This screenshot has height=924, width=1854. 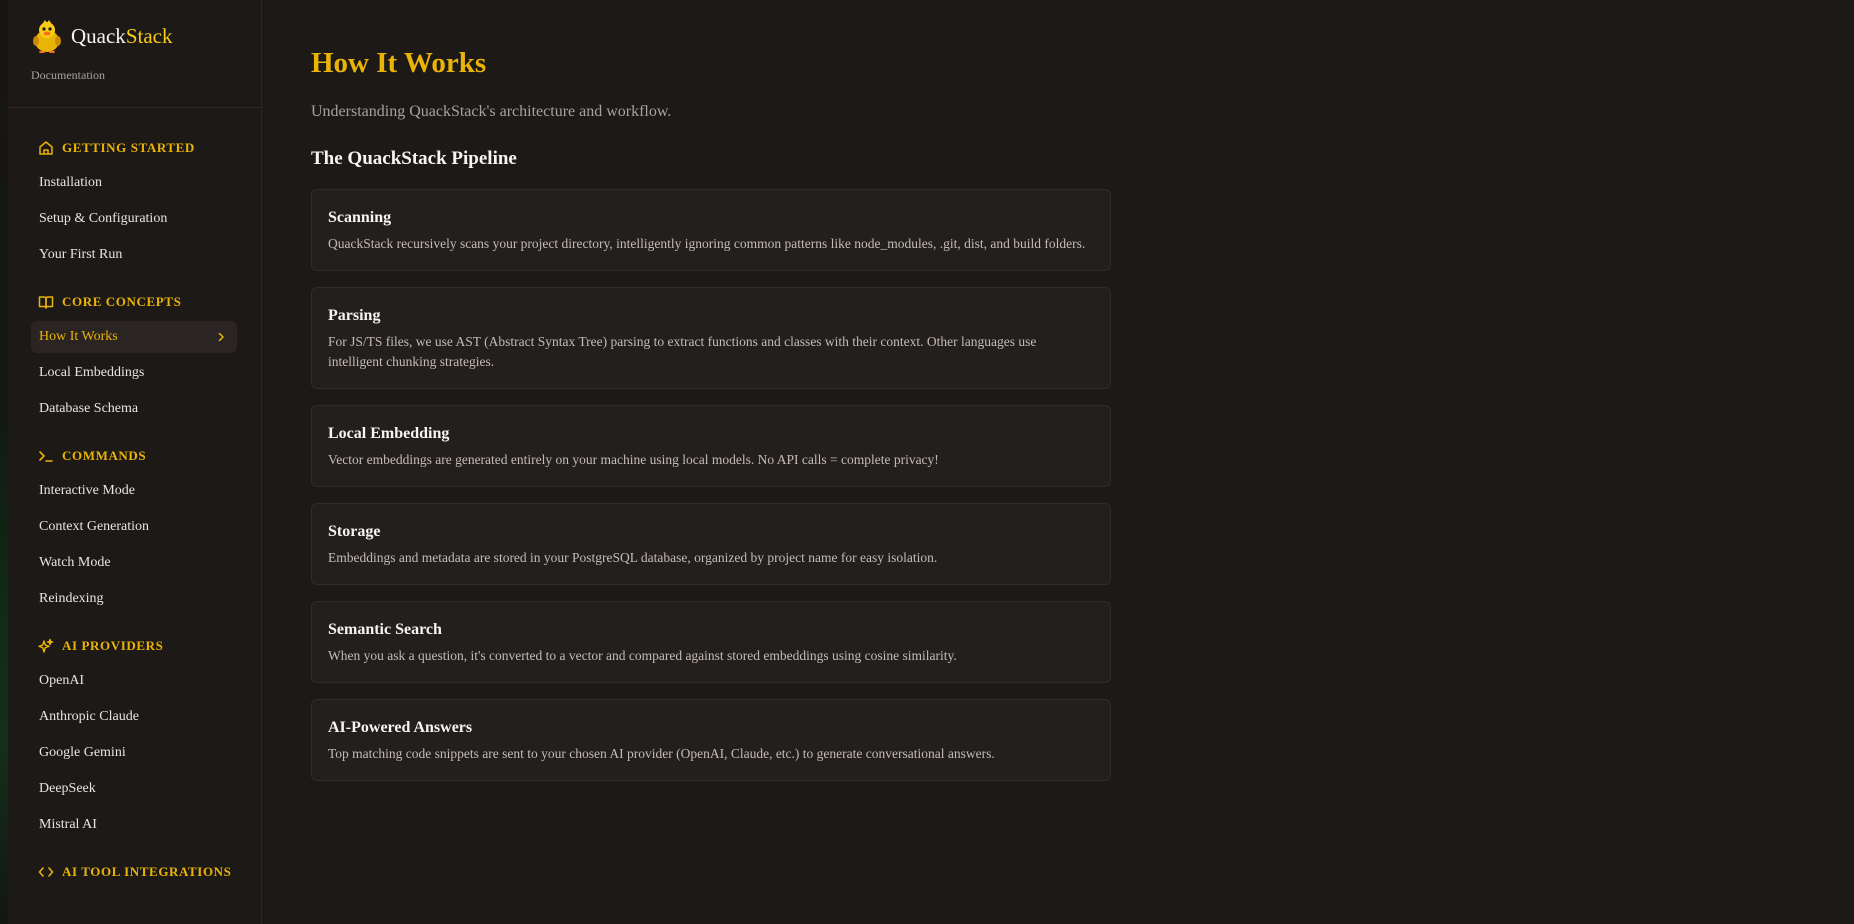 I want to click on sidebar-item-deepseek: DeepSeek, so click(x=134, y=789).